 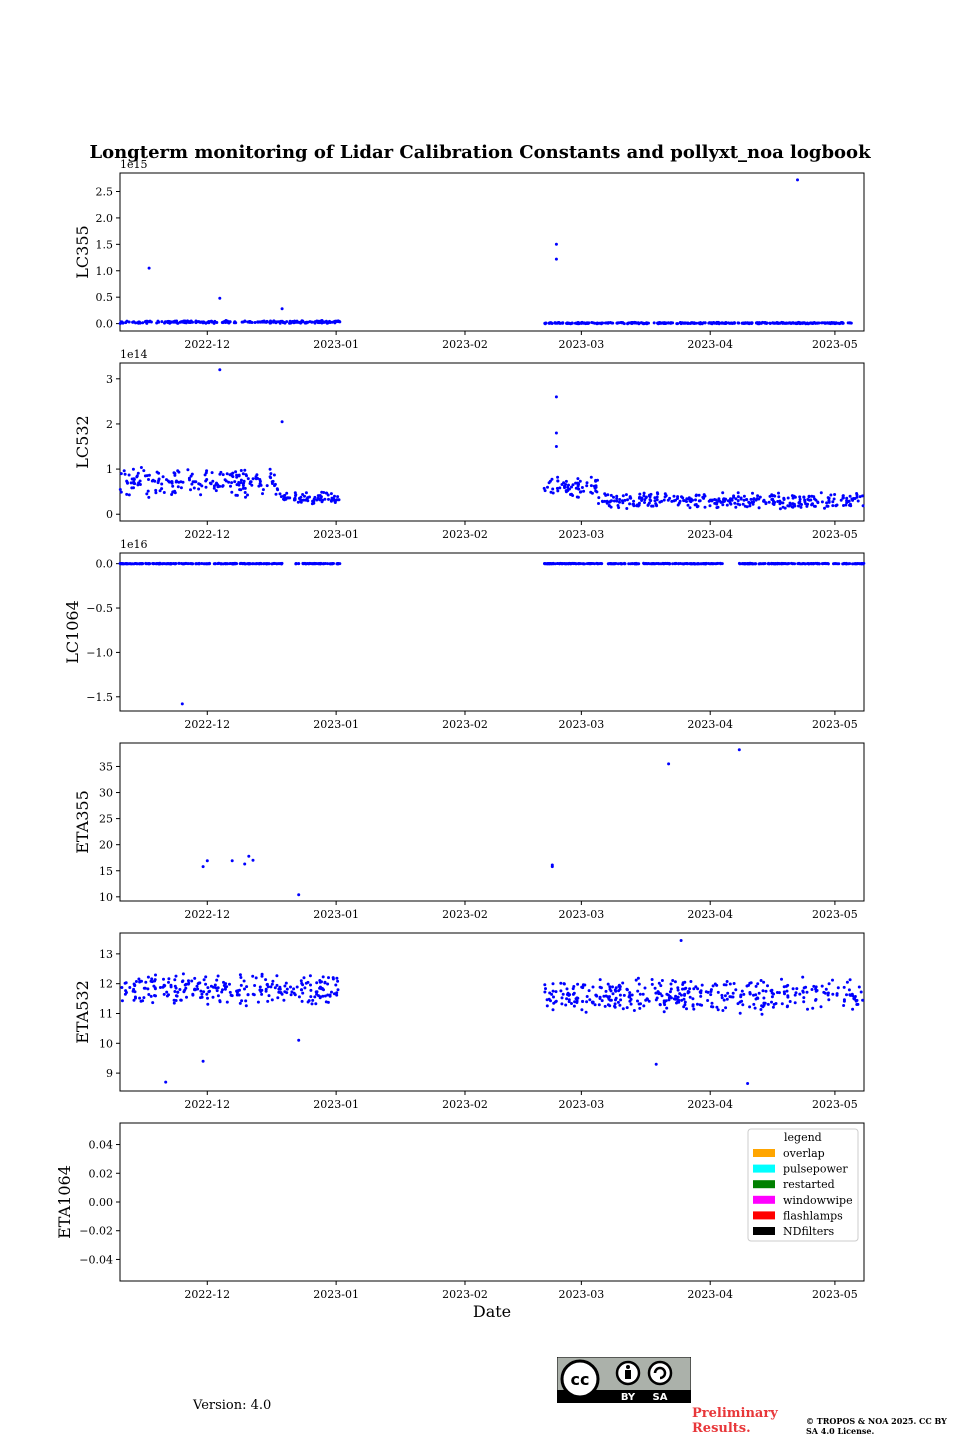 What do you see at coordinates (106, 793) in the screenshot?
I see `y-tick-label: 30` at bounding box center [106, 793].